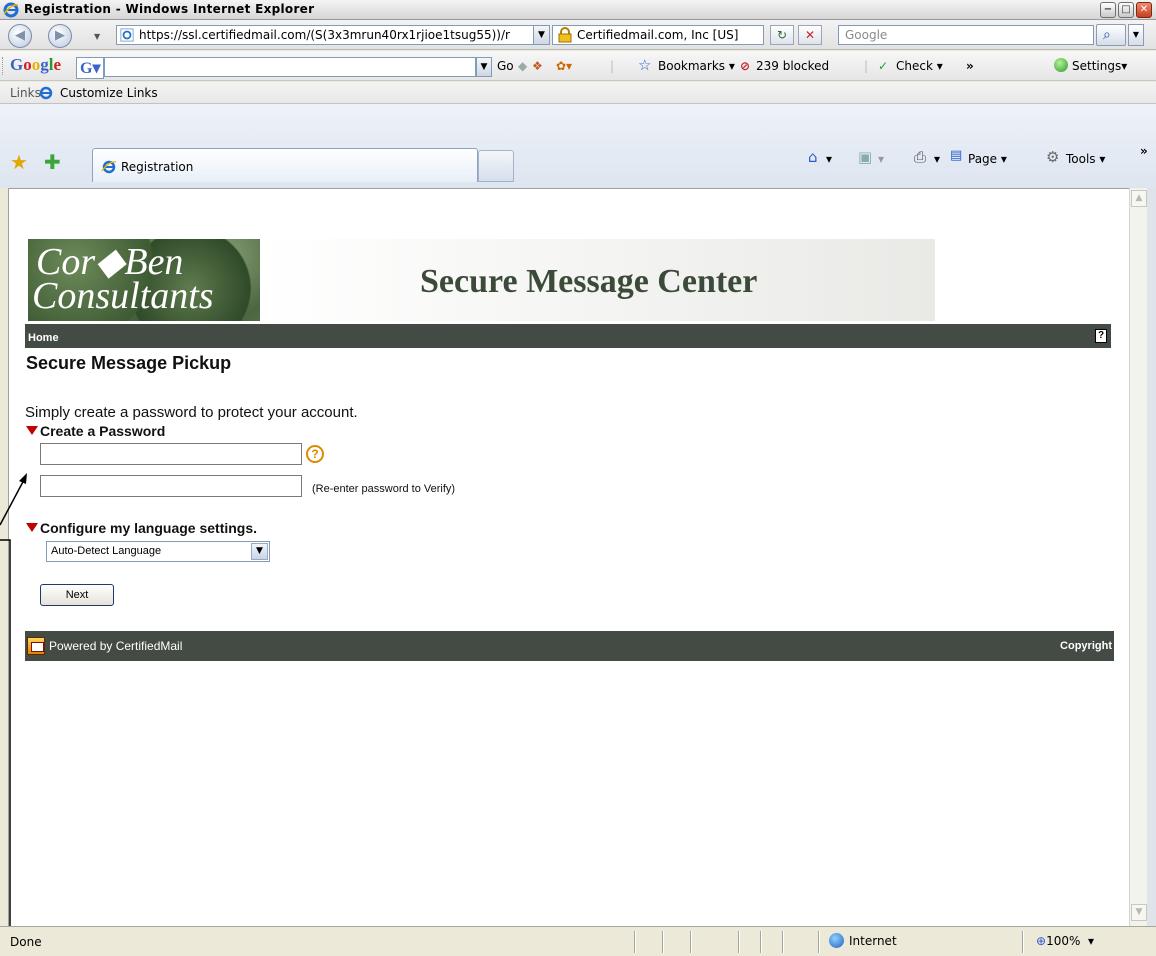 The image size is (1156, 956). I want to click on next-button: Next, so click(77, 595).